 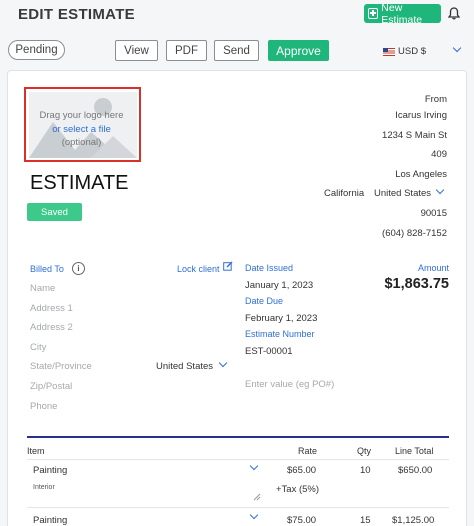 I want to click on from-country-select: United States, so click(x=402, y=193).